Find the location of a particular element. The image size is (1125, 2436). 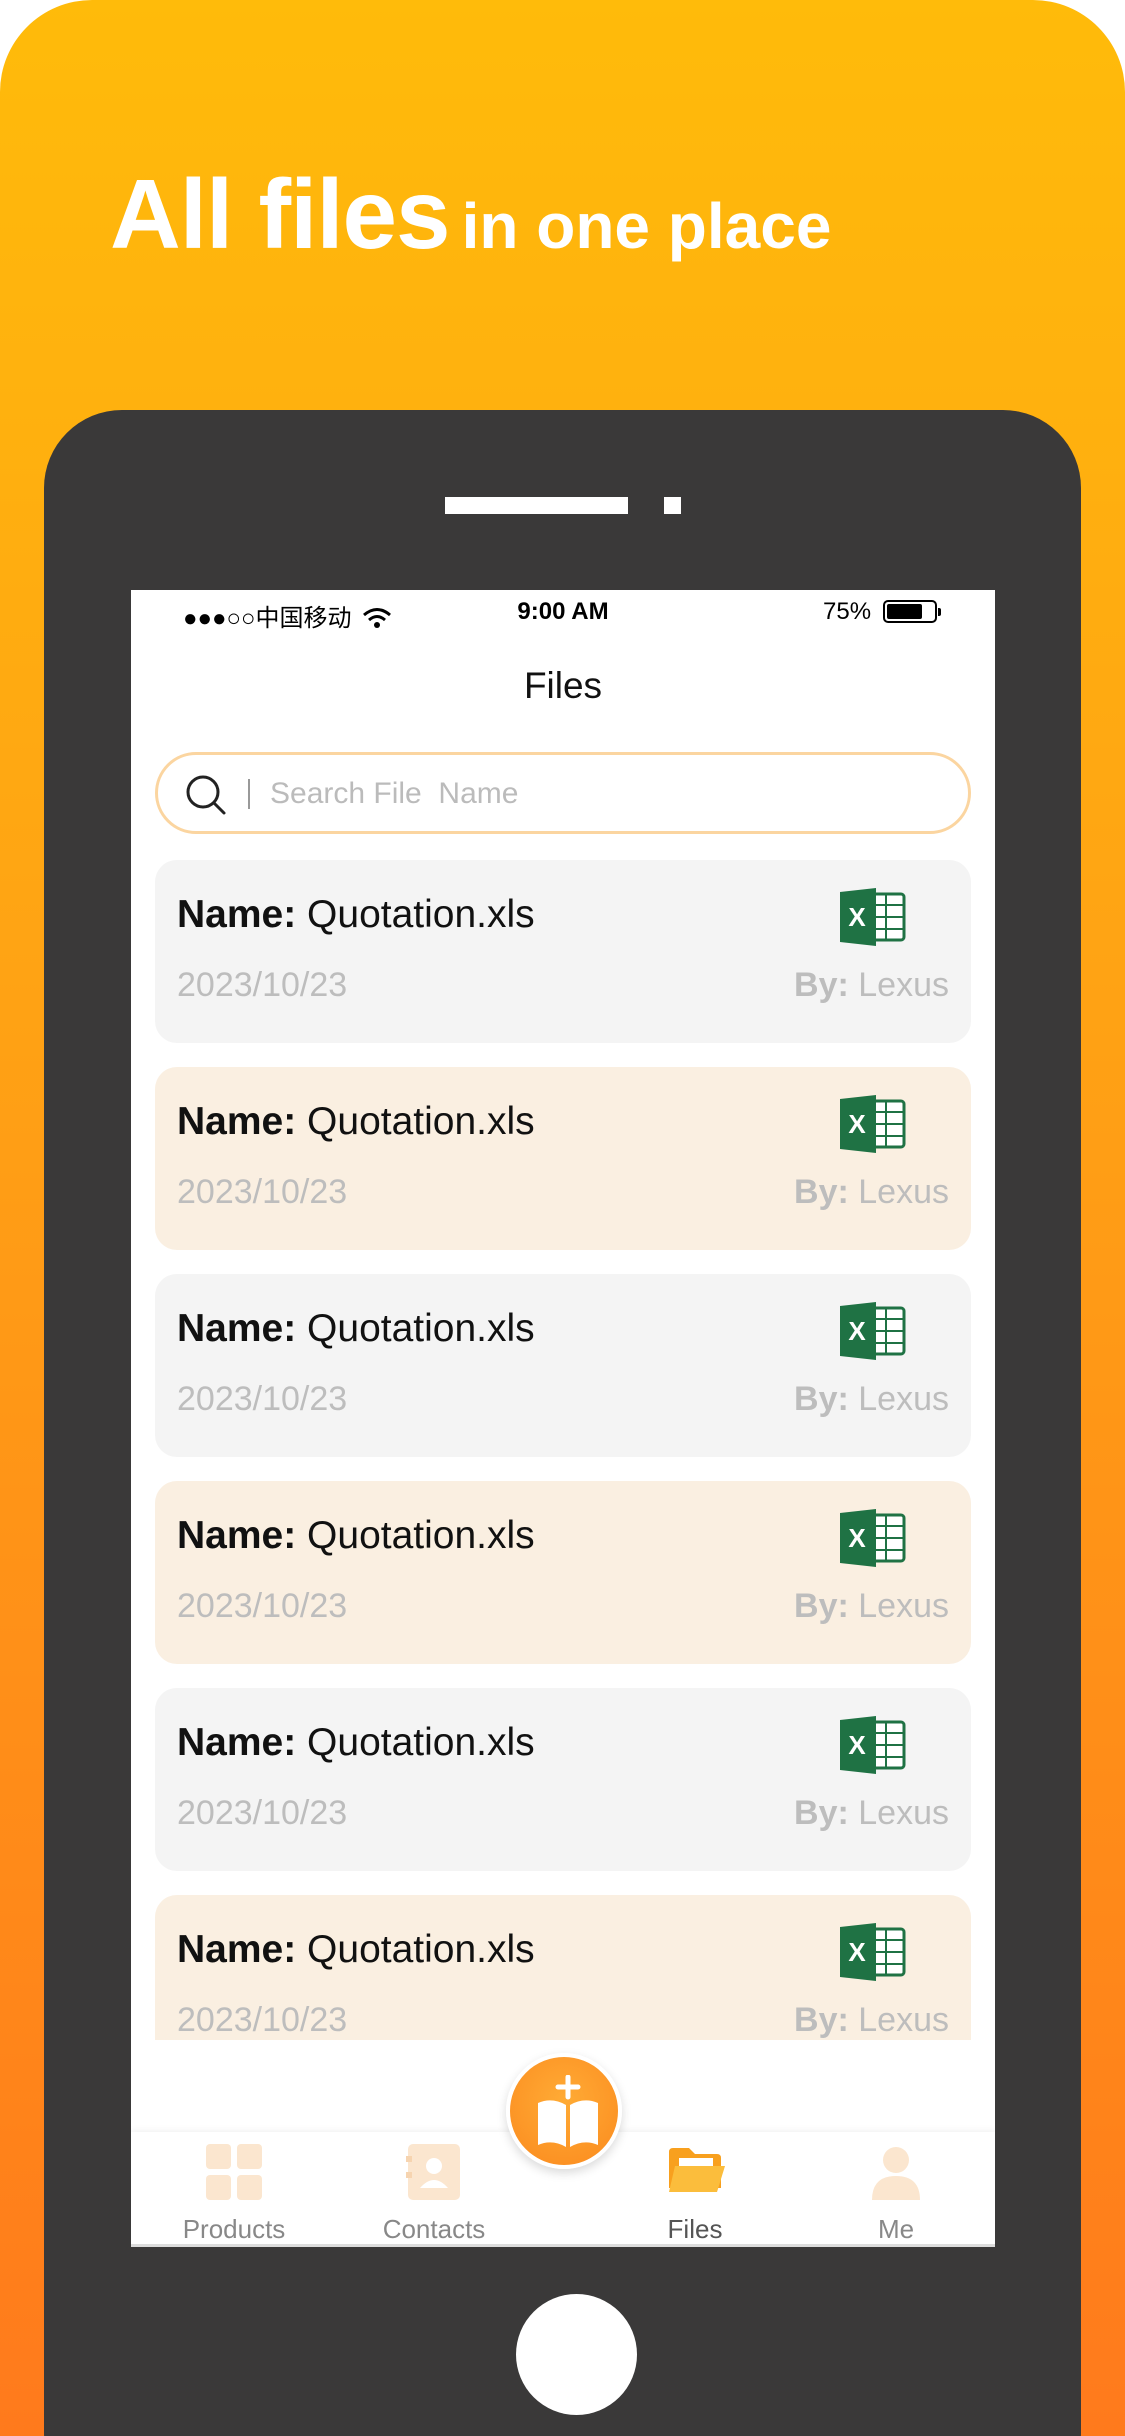

tab-label: Me is located at coordinates (896, 2229).